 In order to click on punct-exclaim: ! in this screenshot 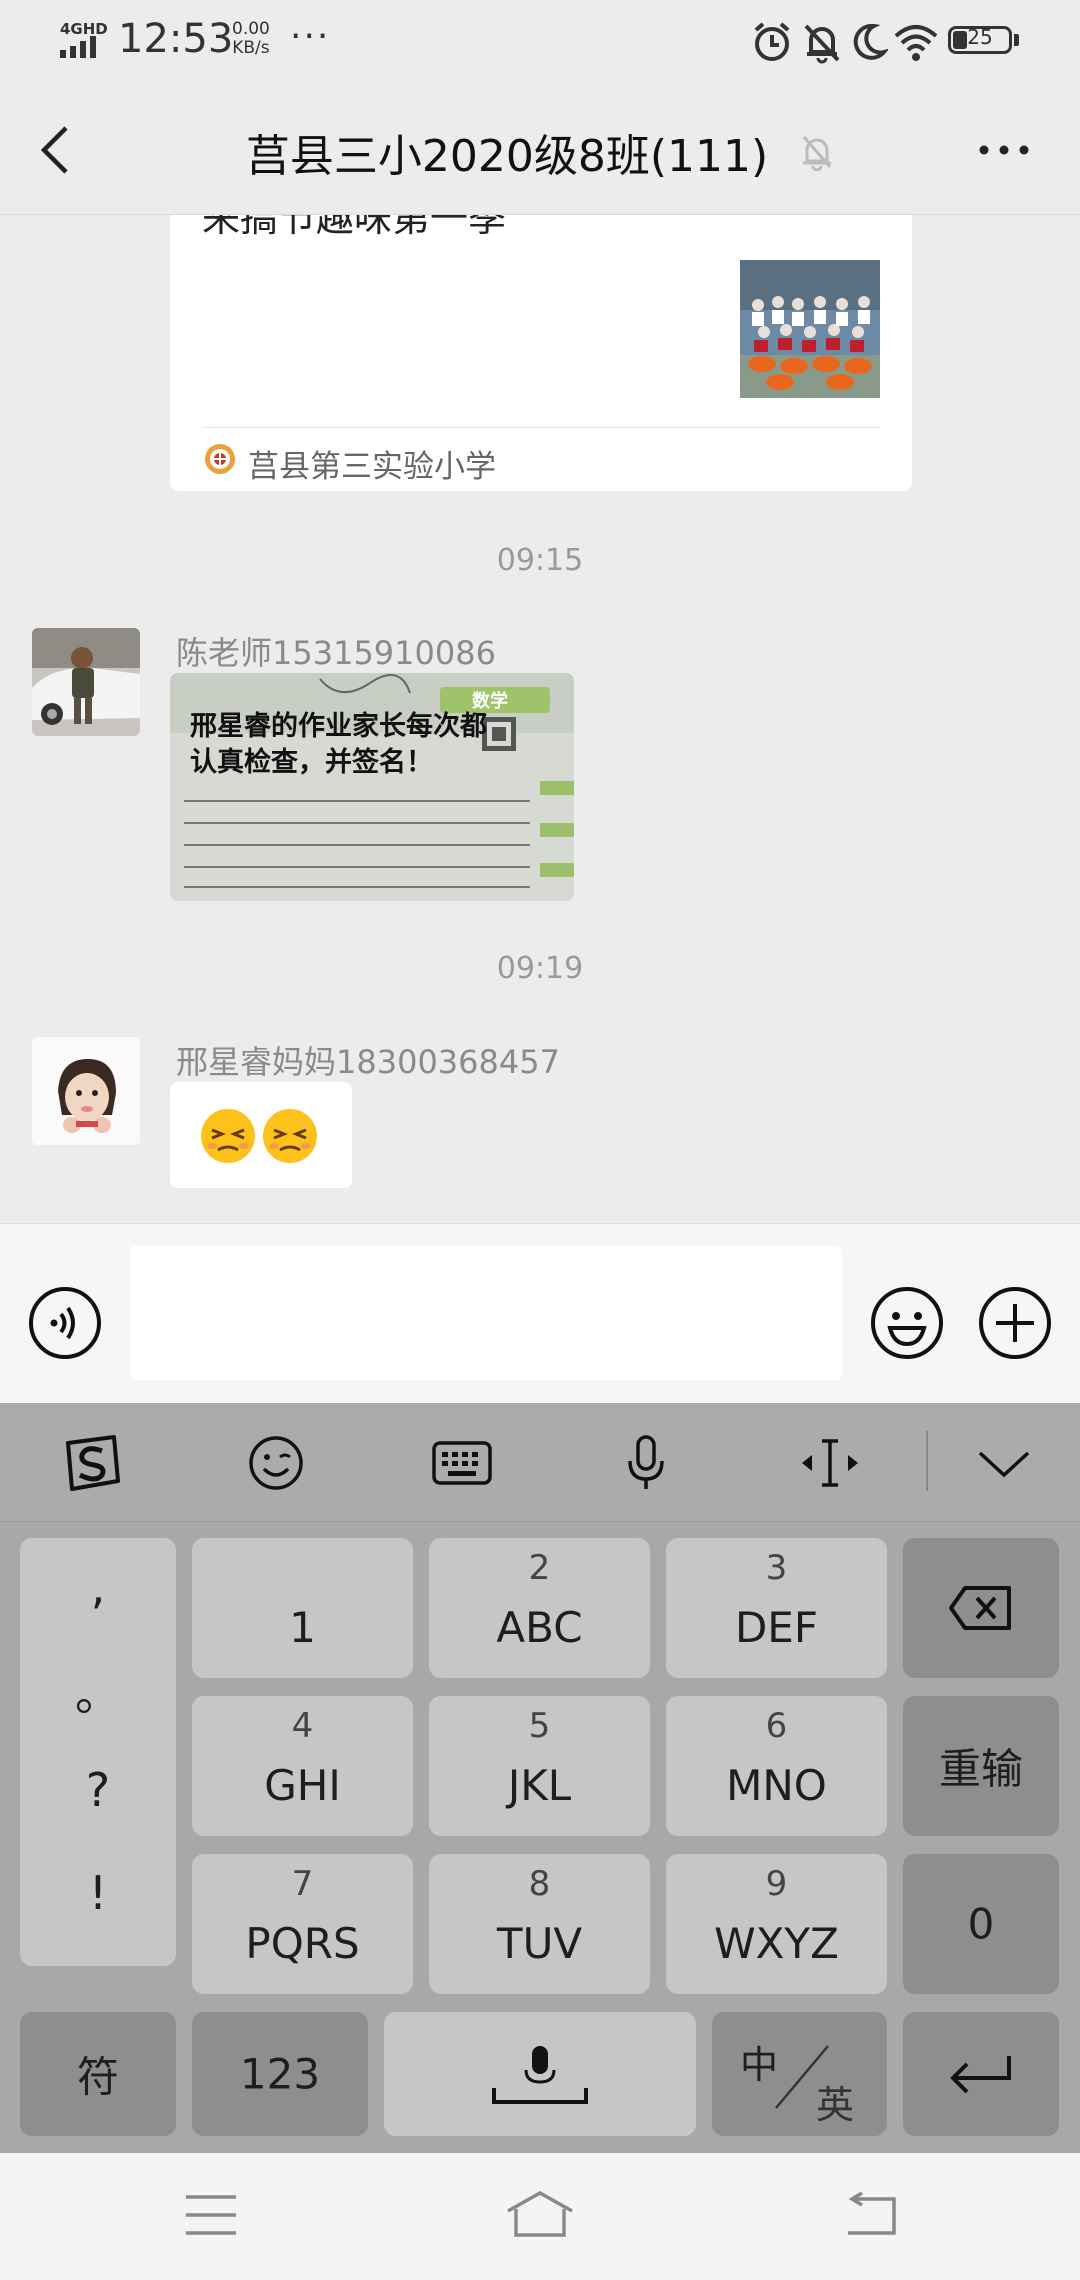, I will do `click(98, 1893)`.